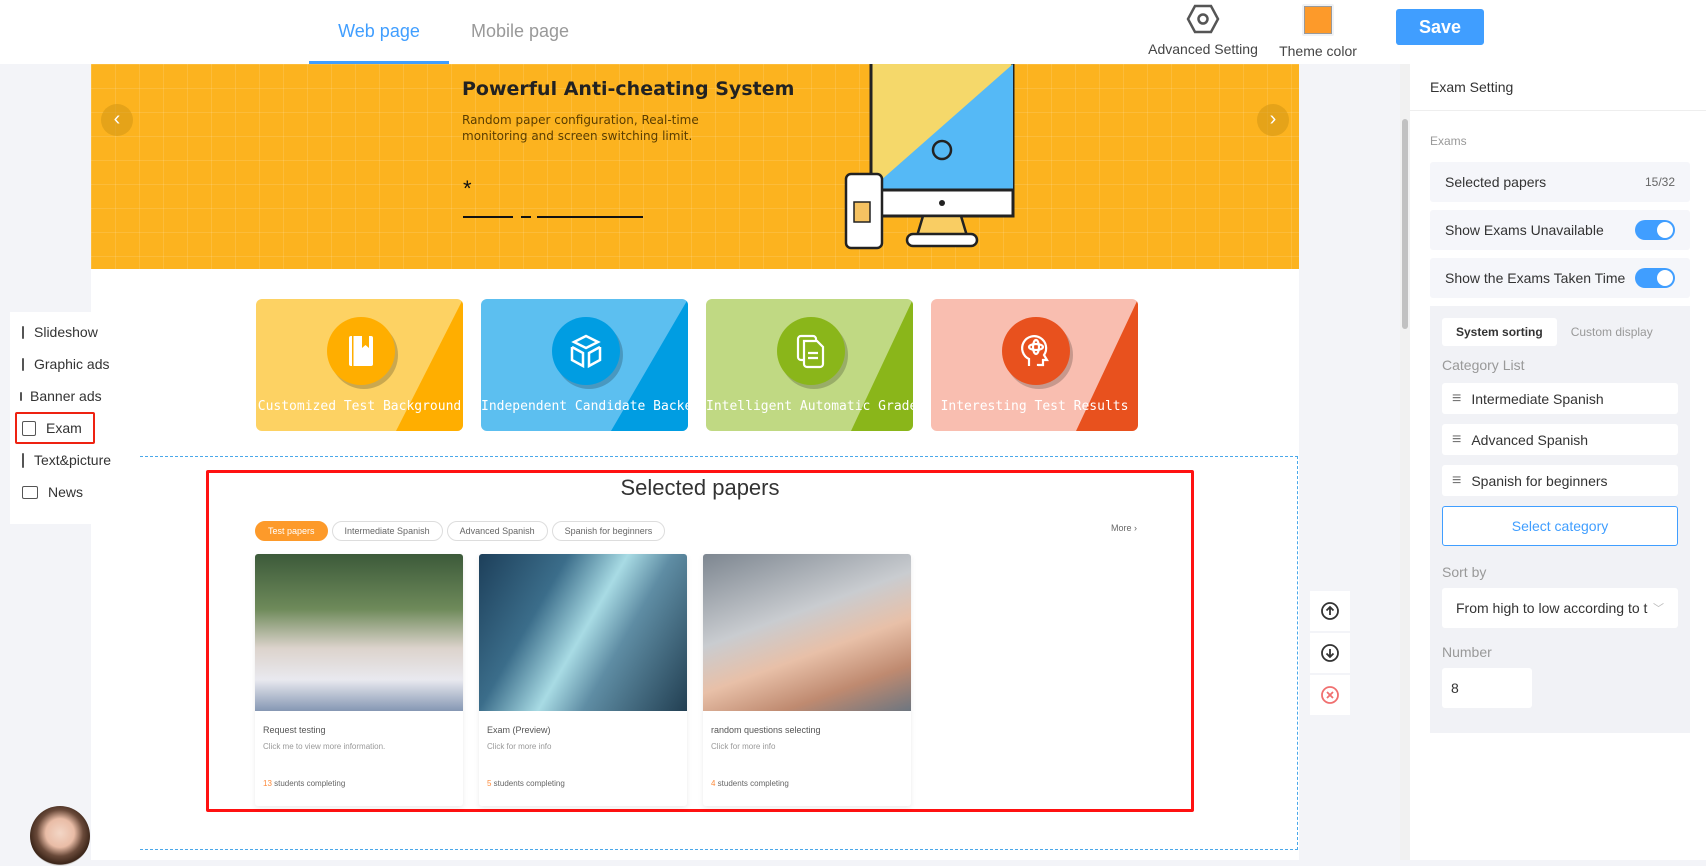 This screenshot has height=866, width=1706. I want to click on feature-label: Customized Test Background, so click(359, 406).